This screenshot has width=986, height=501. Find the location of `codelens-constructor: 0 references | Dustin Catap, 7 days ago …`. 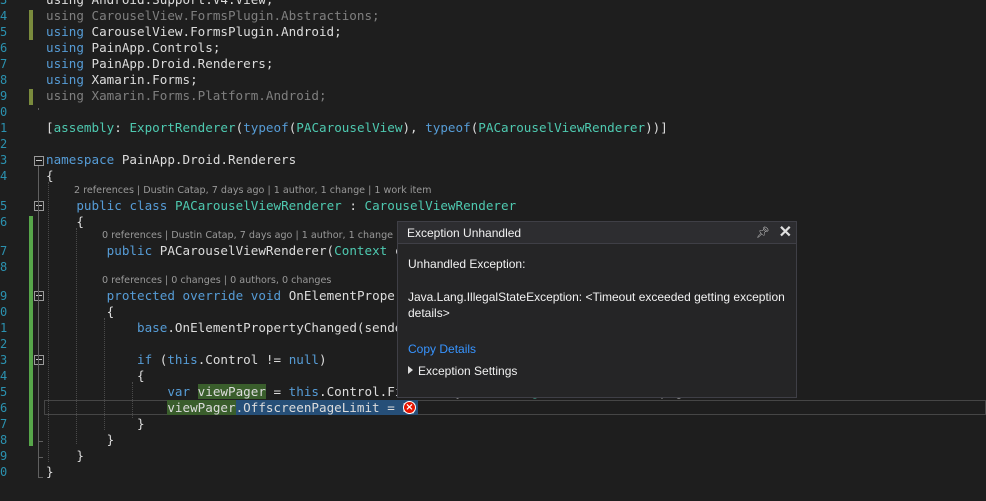

codelens-constructor: 0 references | Dustin Catap, 7 days ago … is located at coordinates (255, 235).